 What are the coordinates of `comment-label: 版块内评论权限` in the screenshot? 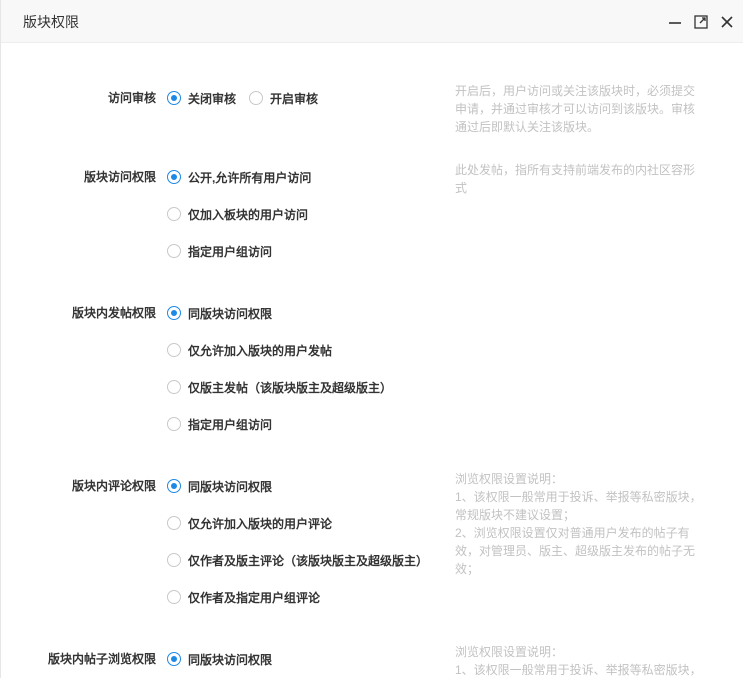 It's located at (113, 486).